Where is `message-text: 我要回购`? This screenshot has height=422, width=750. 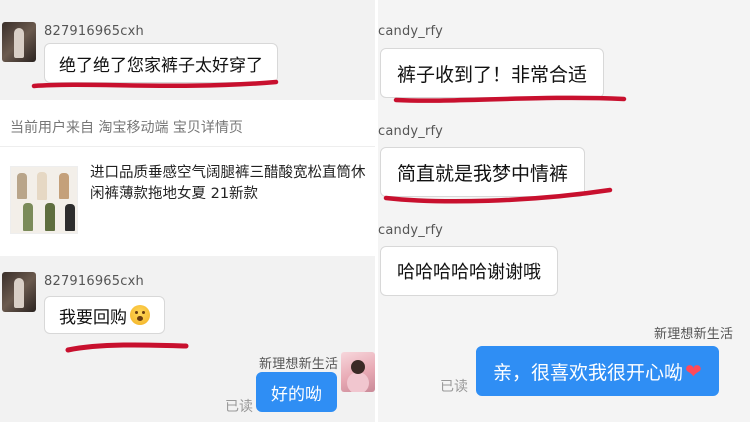
message-text: 我要回购 is located at coordinates (93, 317).